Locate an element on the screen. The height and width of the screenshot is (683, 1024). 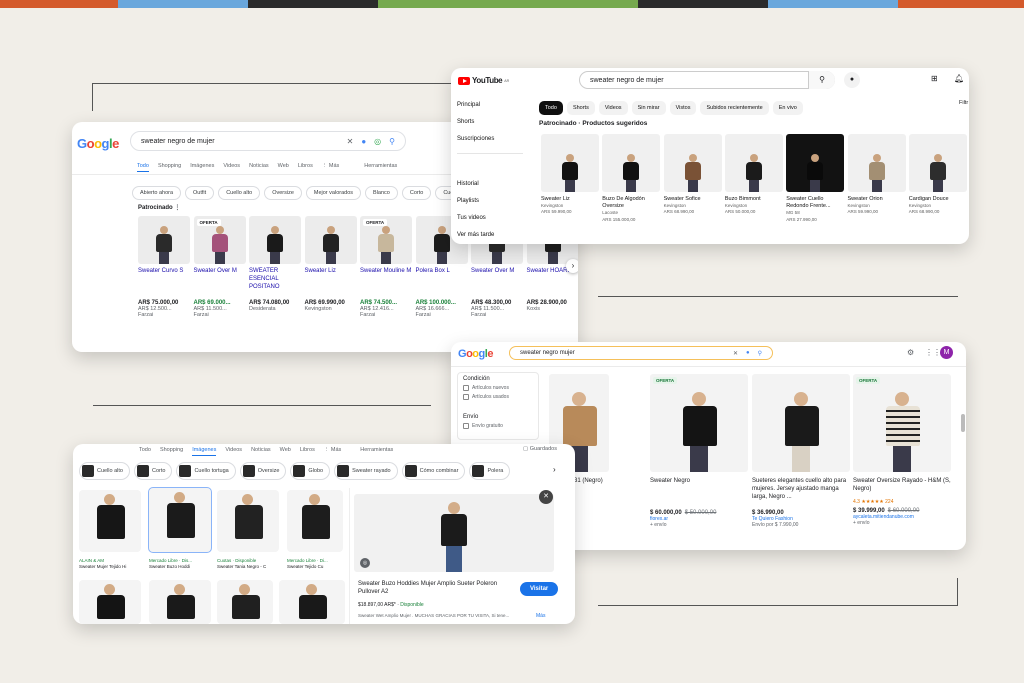
chip: Mejor valorados is located at coordinates (333, 193).